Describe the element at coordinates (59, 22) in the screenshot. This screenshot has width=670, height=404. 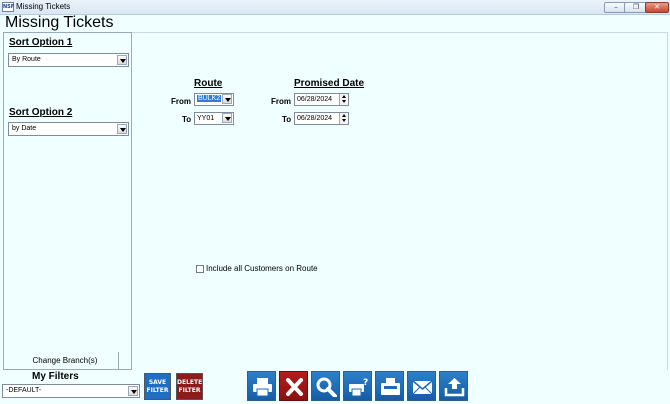
I see `page-title: Missing Tickets` at that location.